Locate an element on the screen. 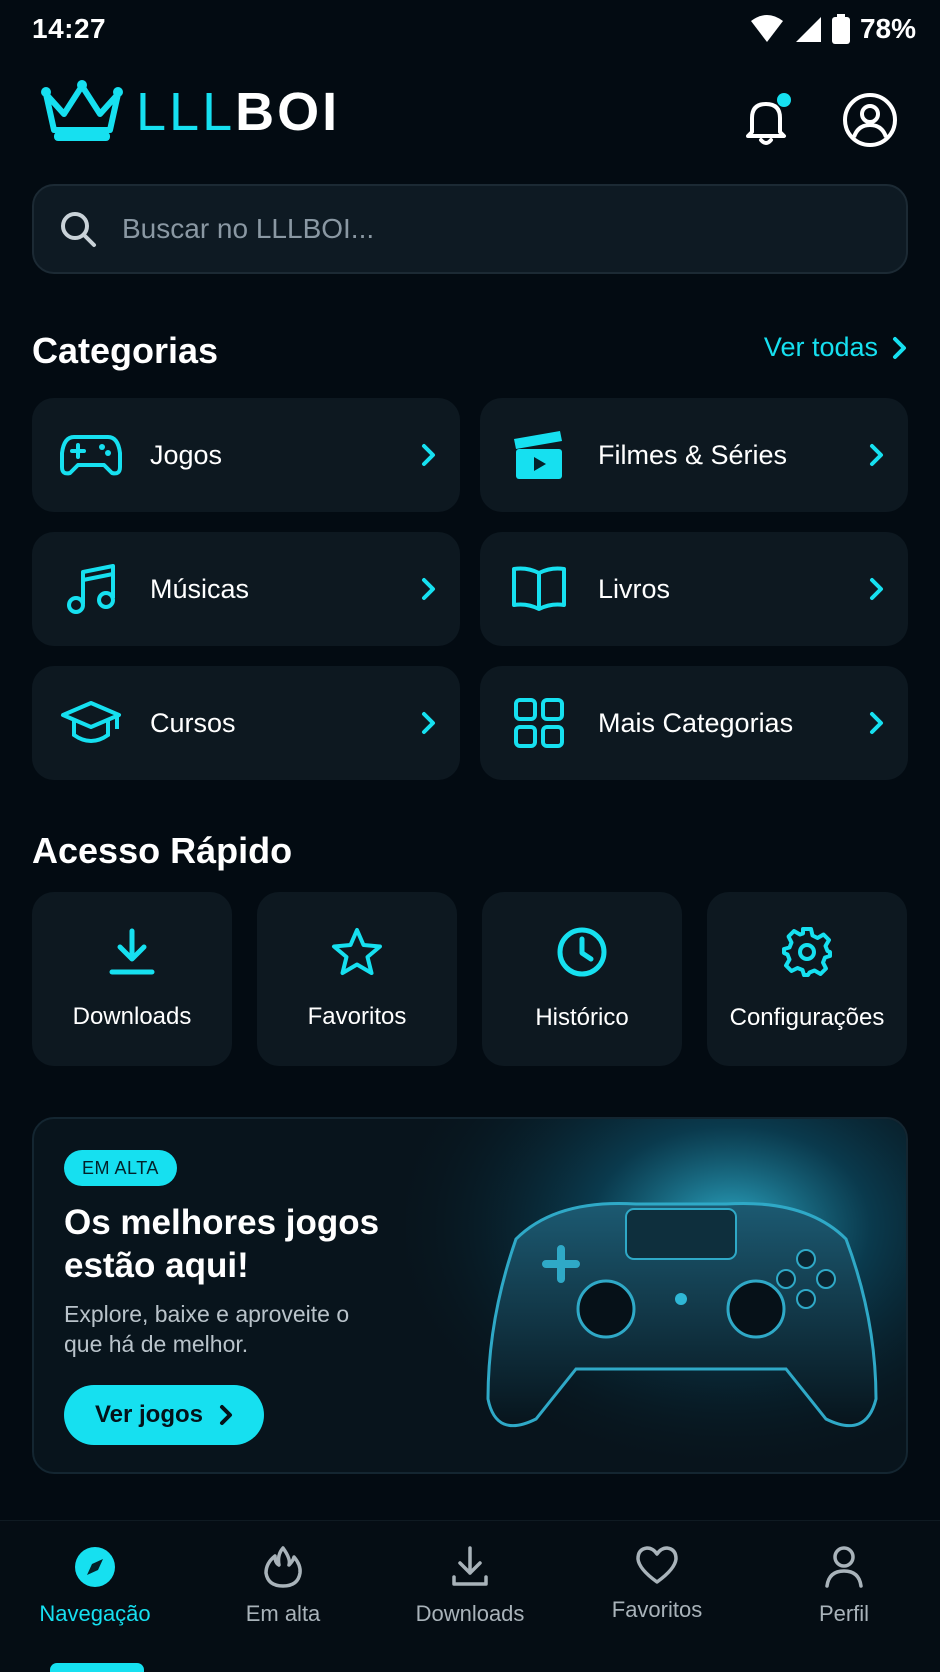  app-logo: LLLBOI is located at coordinates (190, 112).